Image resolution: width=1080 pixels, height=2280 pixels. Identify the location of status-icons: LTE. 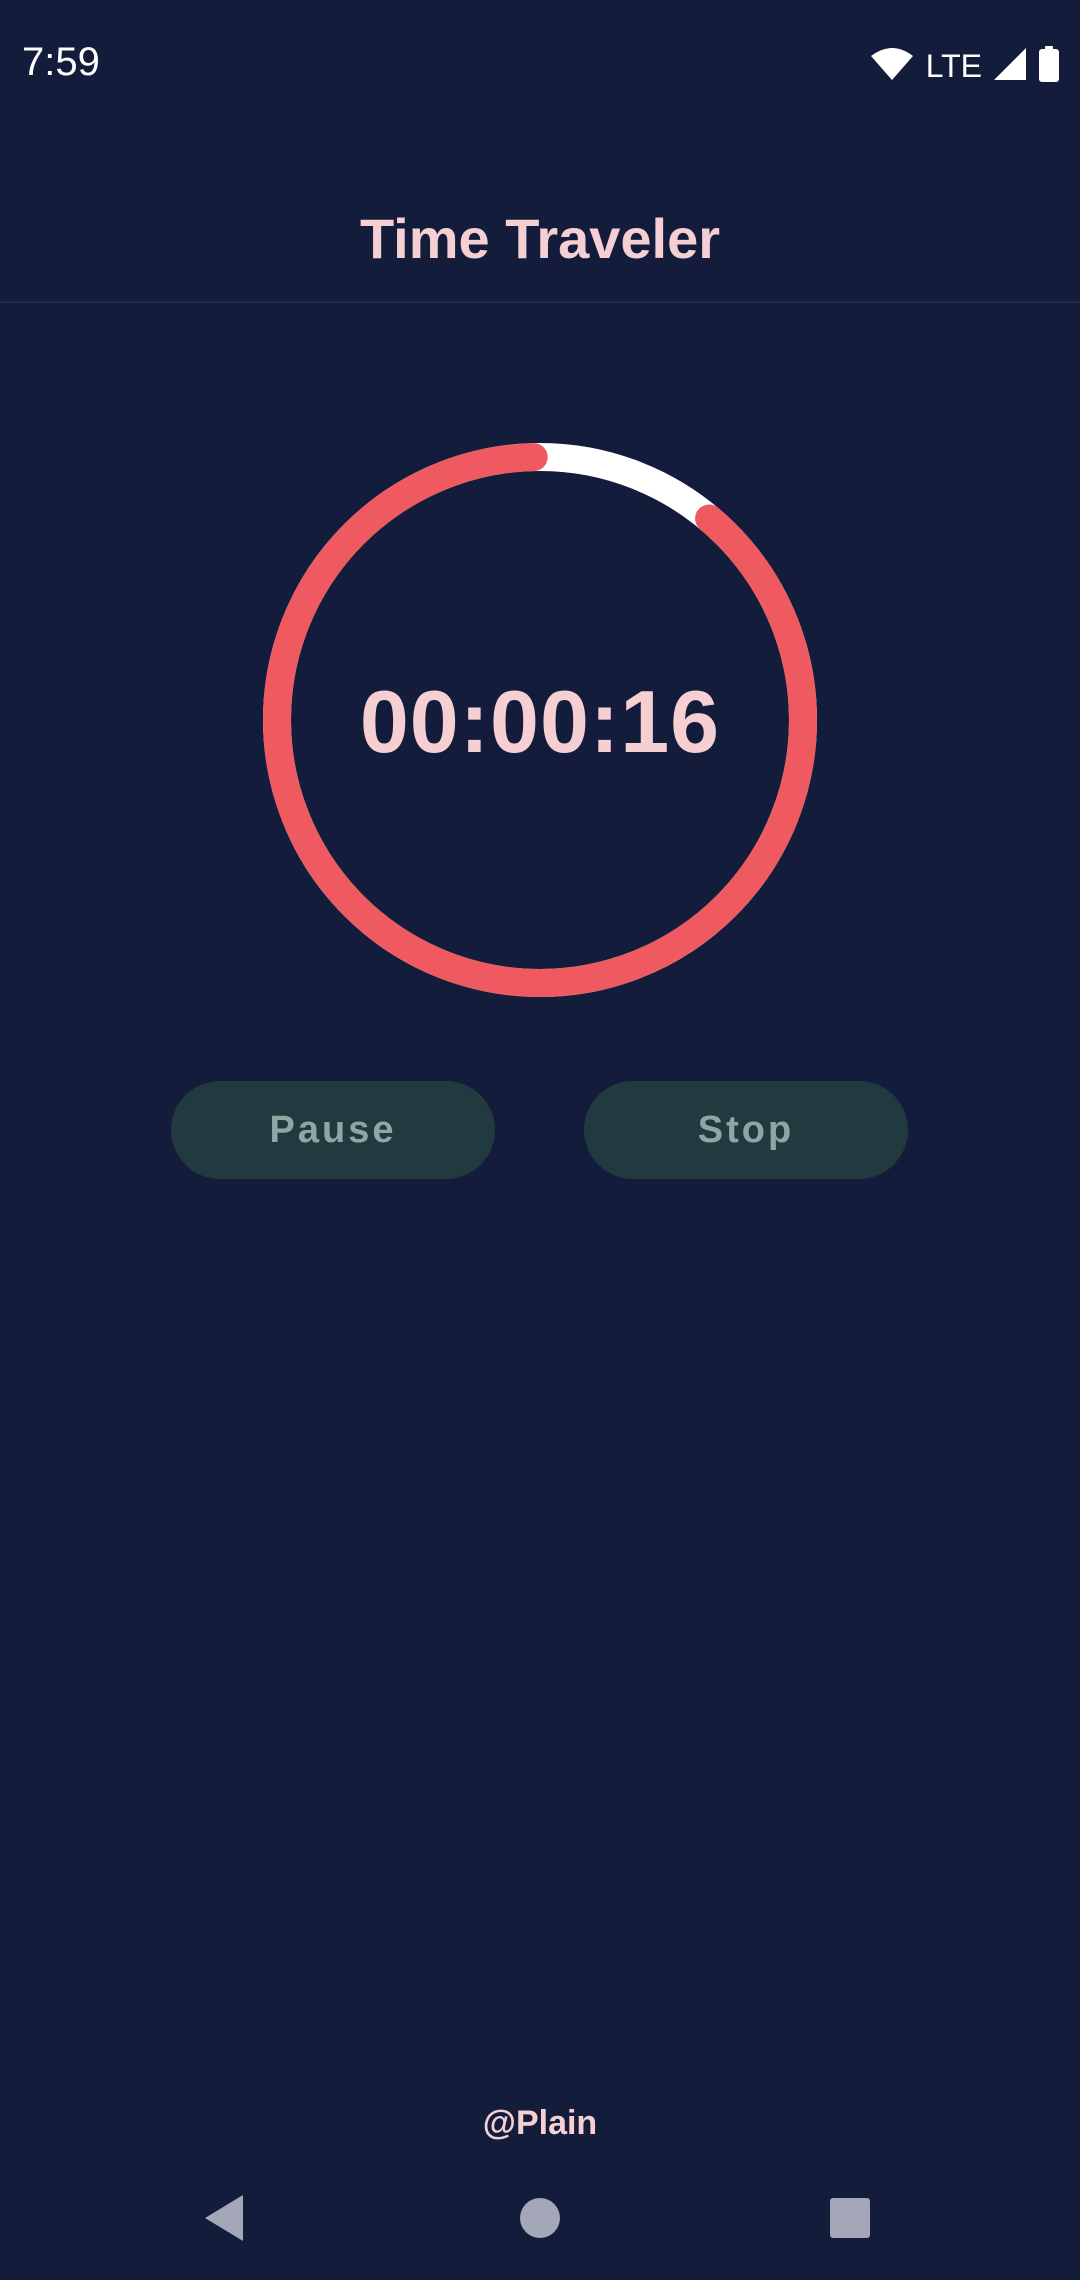
(965, 66).